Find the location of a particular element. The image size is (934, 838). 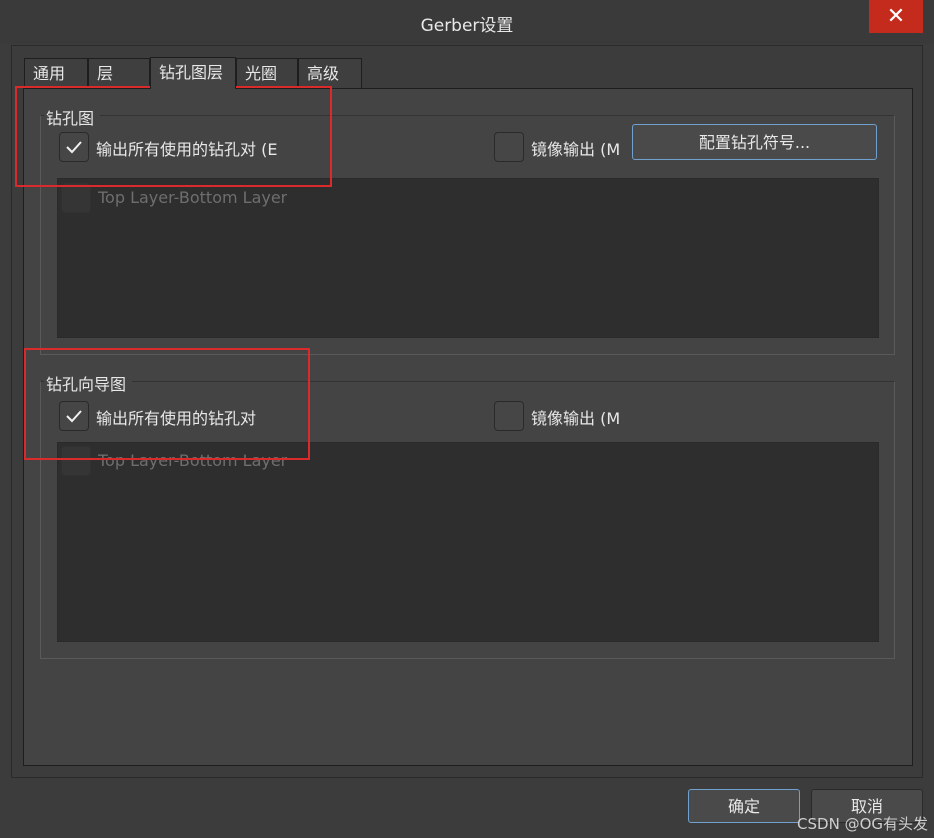

guide-mirror-output-checkbox is located at coordinates (509, 416).